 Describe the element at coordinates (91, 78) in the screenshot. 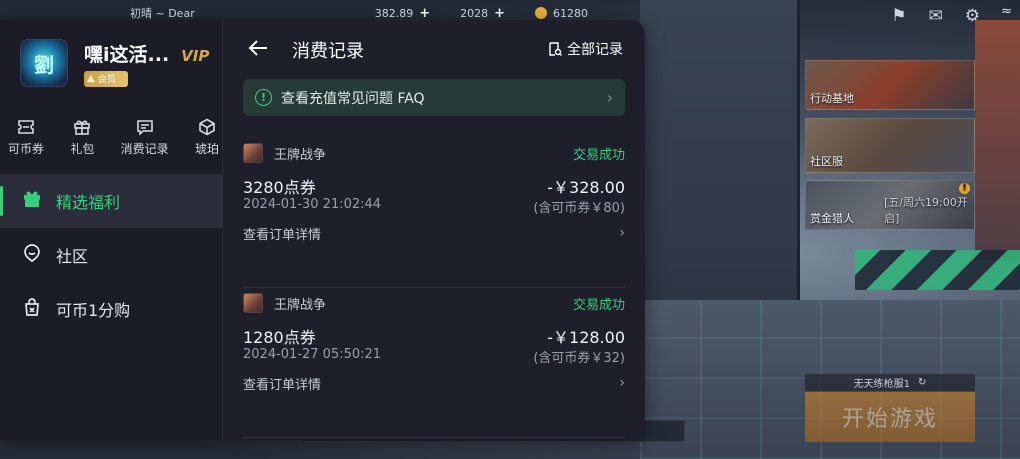

I see `shield-icon: ▲` at that location.